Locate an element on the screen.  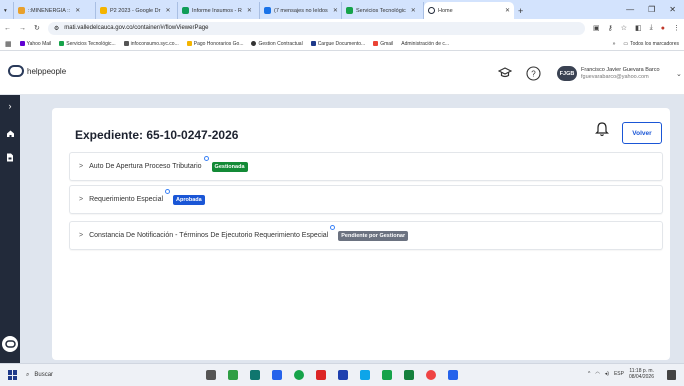
whatsapp-icon is located at coordinates (299, 375).